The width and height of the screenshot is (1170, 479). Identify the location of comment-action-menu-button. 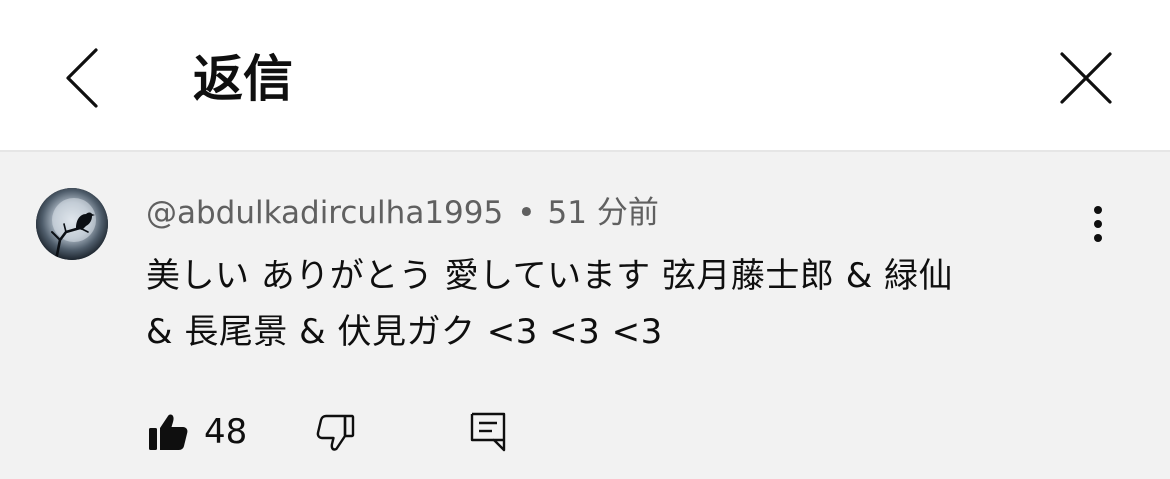
(1098, 224).